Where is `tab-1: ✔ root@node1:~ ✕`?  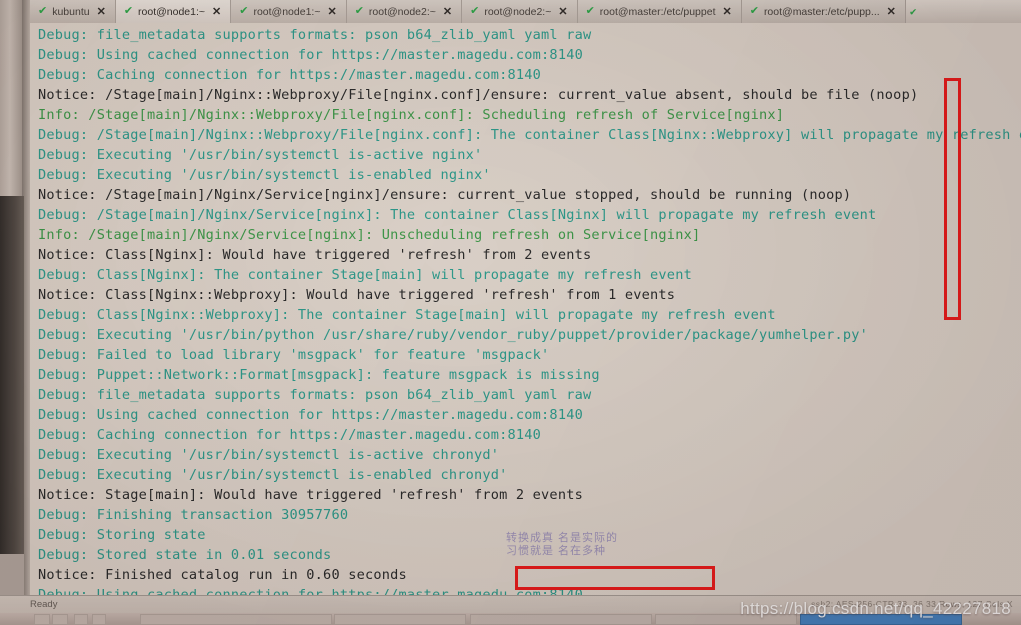
tab-1: ✔ root@node1:~ ✕ is located at coordinates (173, 11).